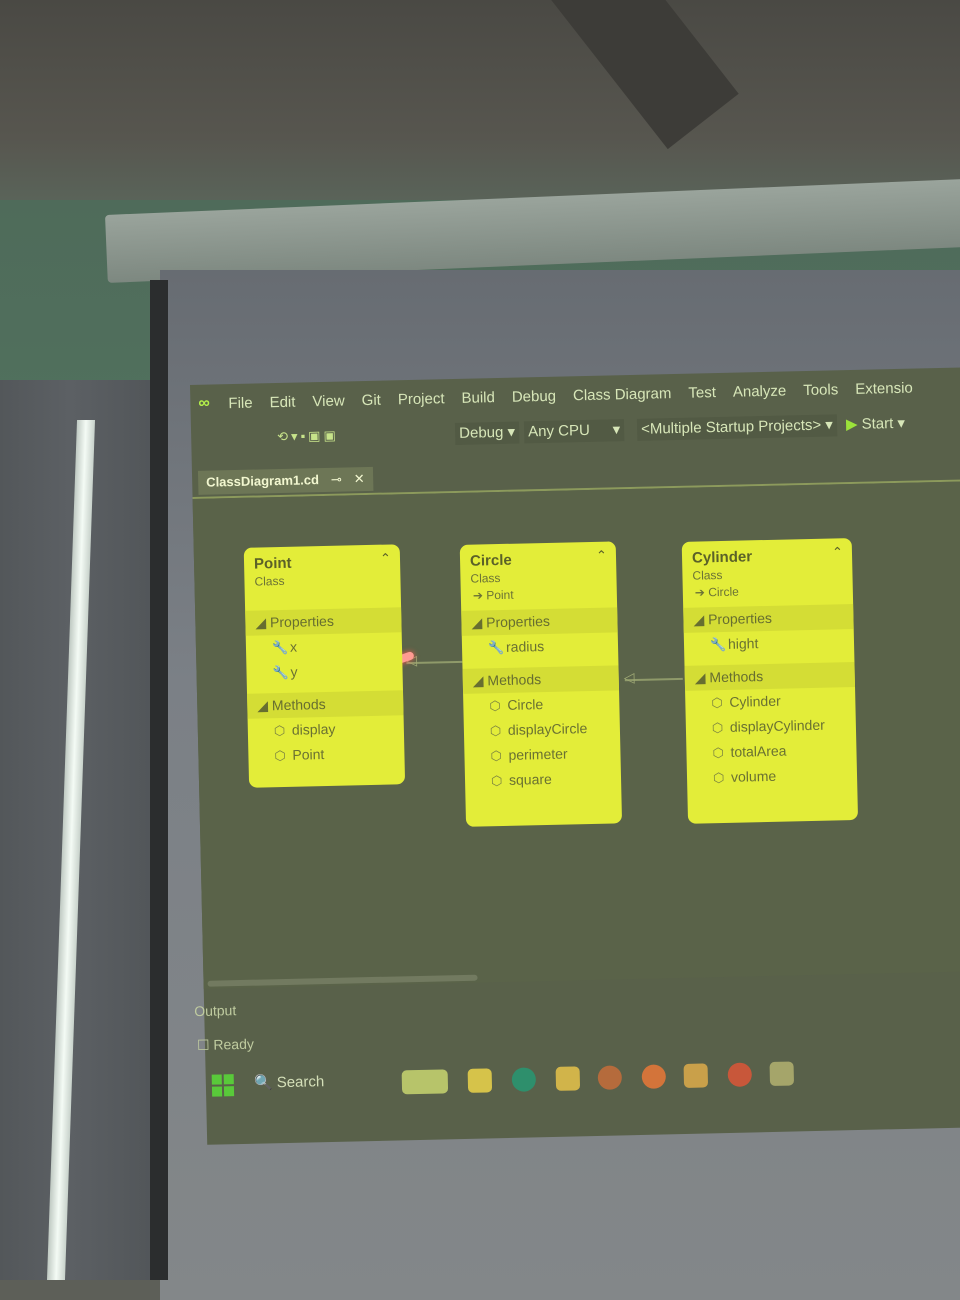  What do you see at coordinates (324, 671) in the screenshot?
I see `property-item: 🔧y` at bounding box center [324, 671].